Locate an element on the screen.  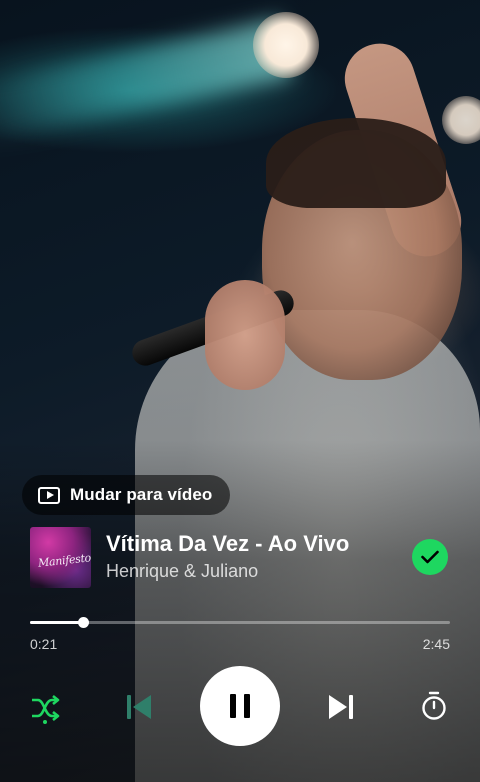
album-cover-text: Manifesto is located at coordinates (64, 560).